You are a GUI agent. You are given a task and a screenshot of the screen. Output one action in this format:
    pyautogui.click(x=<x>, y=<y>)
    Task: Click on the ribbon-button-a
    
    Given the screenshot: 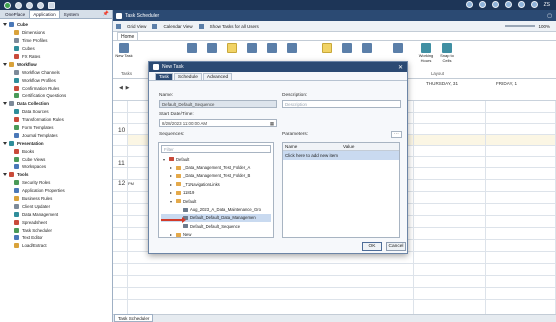 What is the action you would take?
    pyautogui.click(x=192, y=47)
    